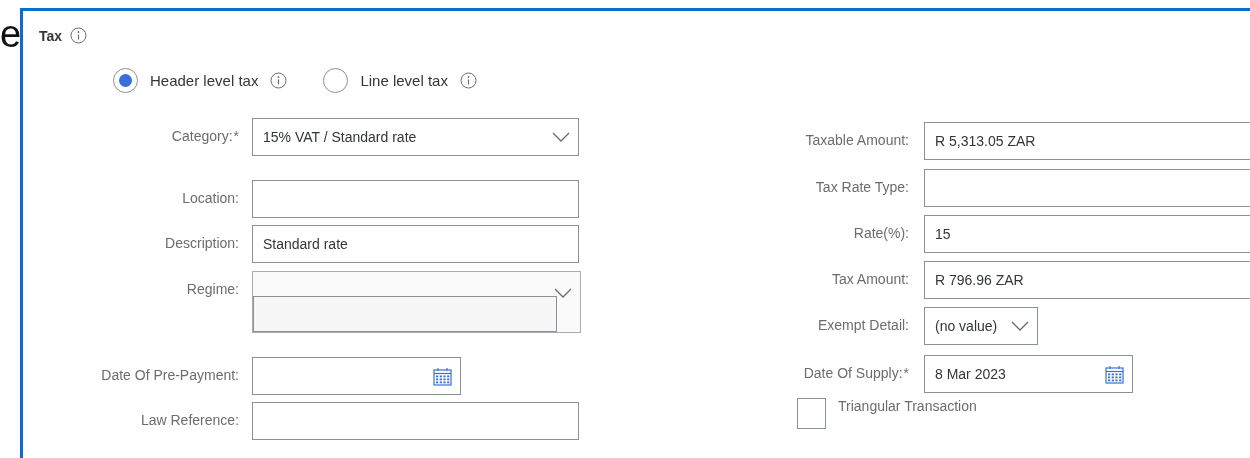 The height and width of the screenshot is (458, 1250). What do you see at coordinates (857, 140) in the screenshot?
I see `field-label: Taxable Amount:` at bounding box center [857, 140].